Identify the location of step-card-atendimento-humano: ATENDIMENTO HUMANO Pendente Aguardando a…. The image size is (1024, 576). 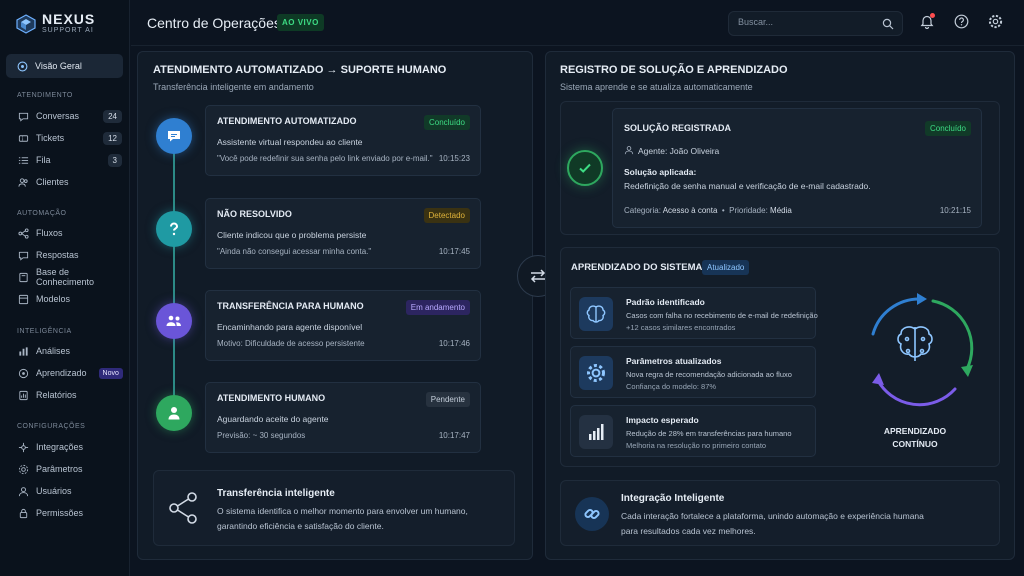
(343, 417).